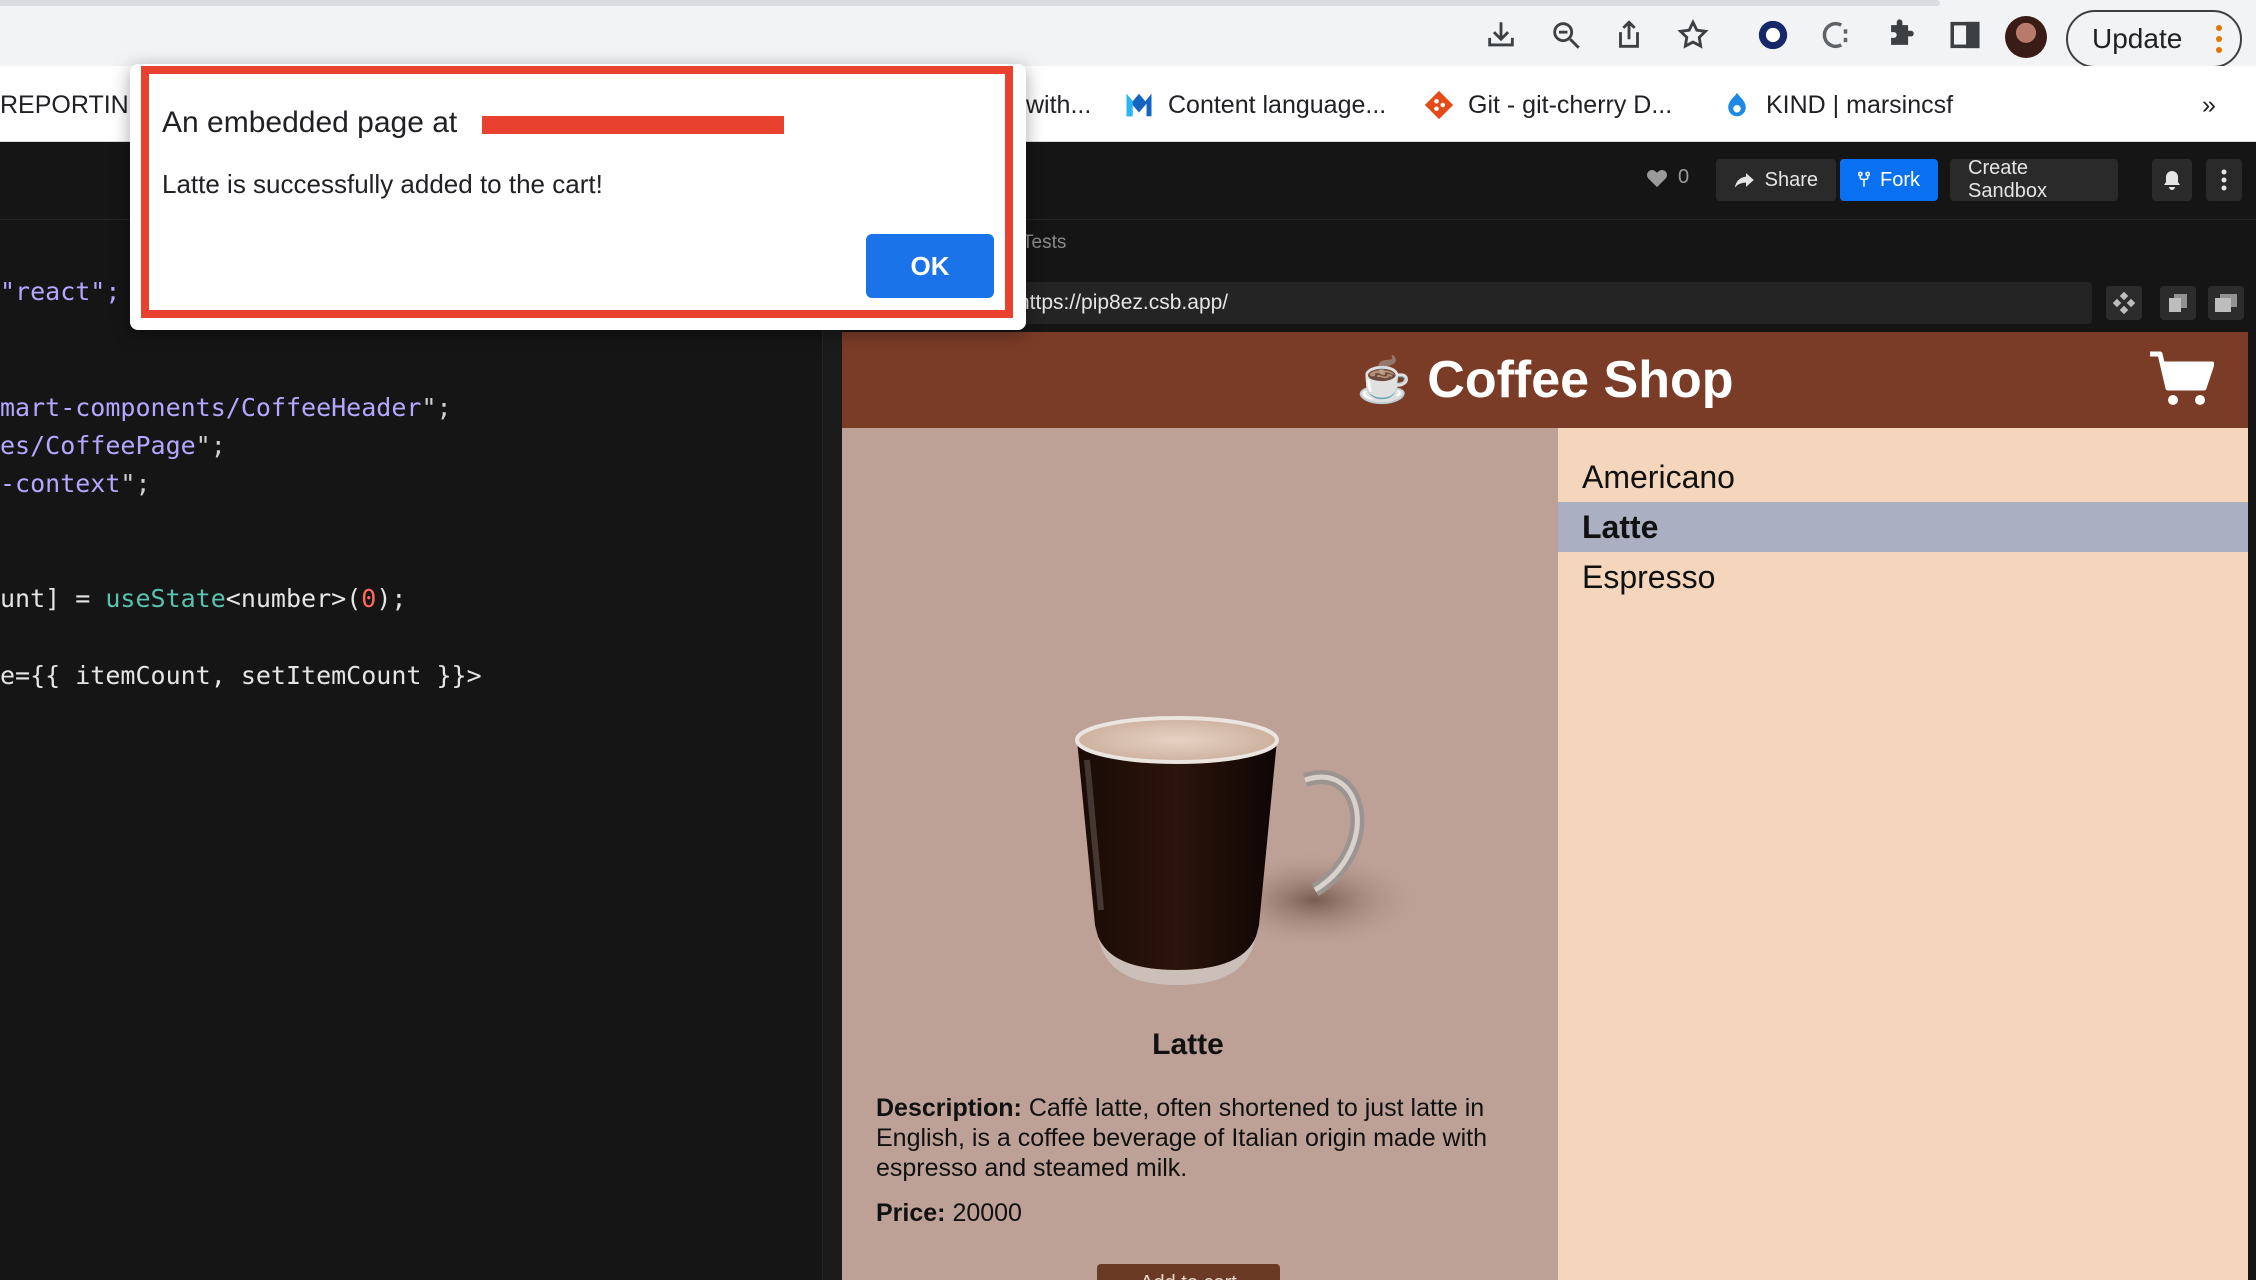  Describe the element at coordinates (369, 598) in the screenshot. I see `code-token: 0` at that location.